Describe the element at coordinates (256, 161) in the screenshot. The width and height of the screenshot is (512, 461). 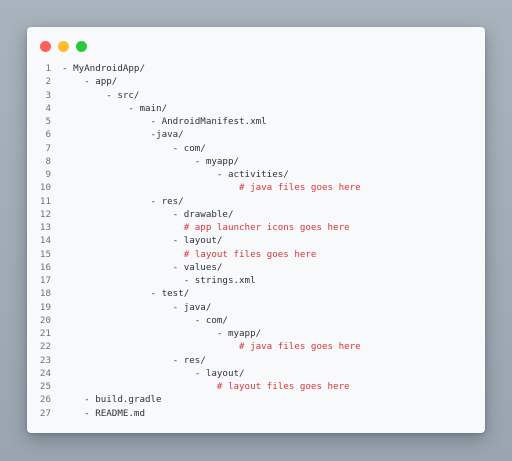
I see `code-line: 8 - myapp/` at that location.